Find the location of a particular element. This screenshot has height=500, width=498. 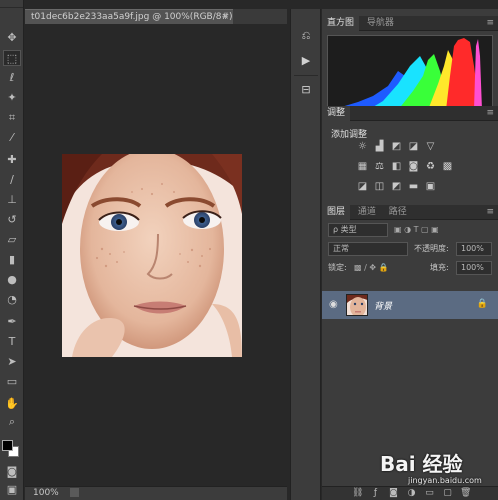

document-tab: t01dec6b2e233aa5a9f.jpg @ 100%(RGB/8#) × is located at coordinates (129, 16).